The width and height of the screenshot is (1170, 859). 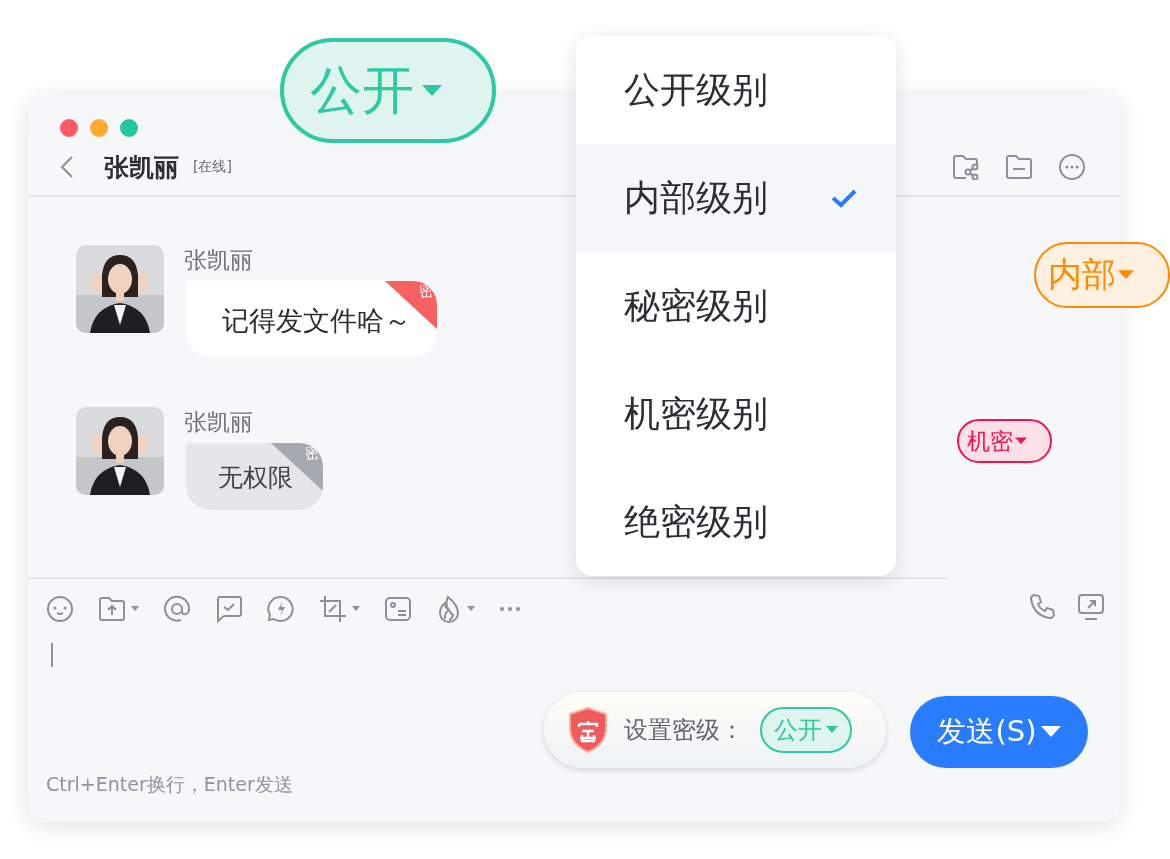 What do you see at coordinates (449, 609) in the screenshot?
I see `flame-icon` at bounding box center [449, 609].